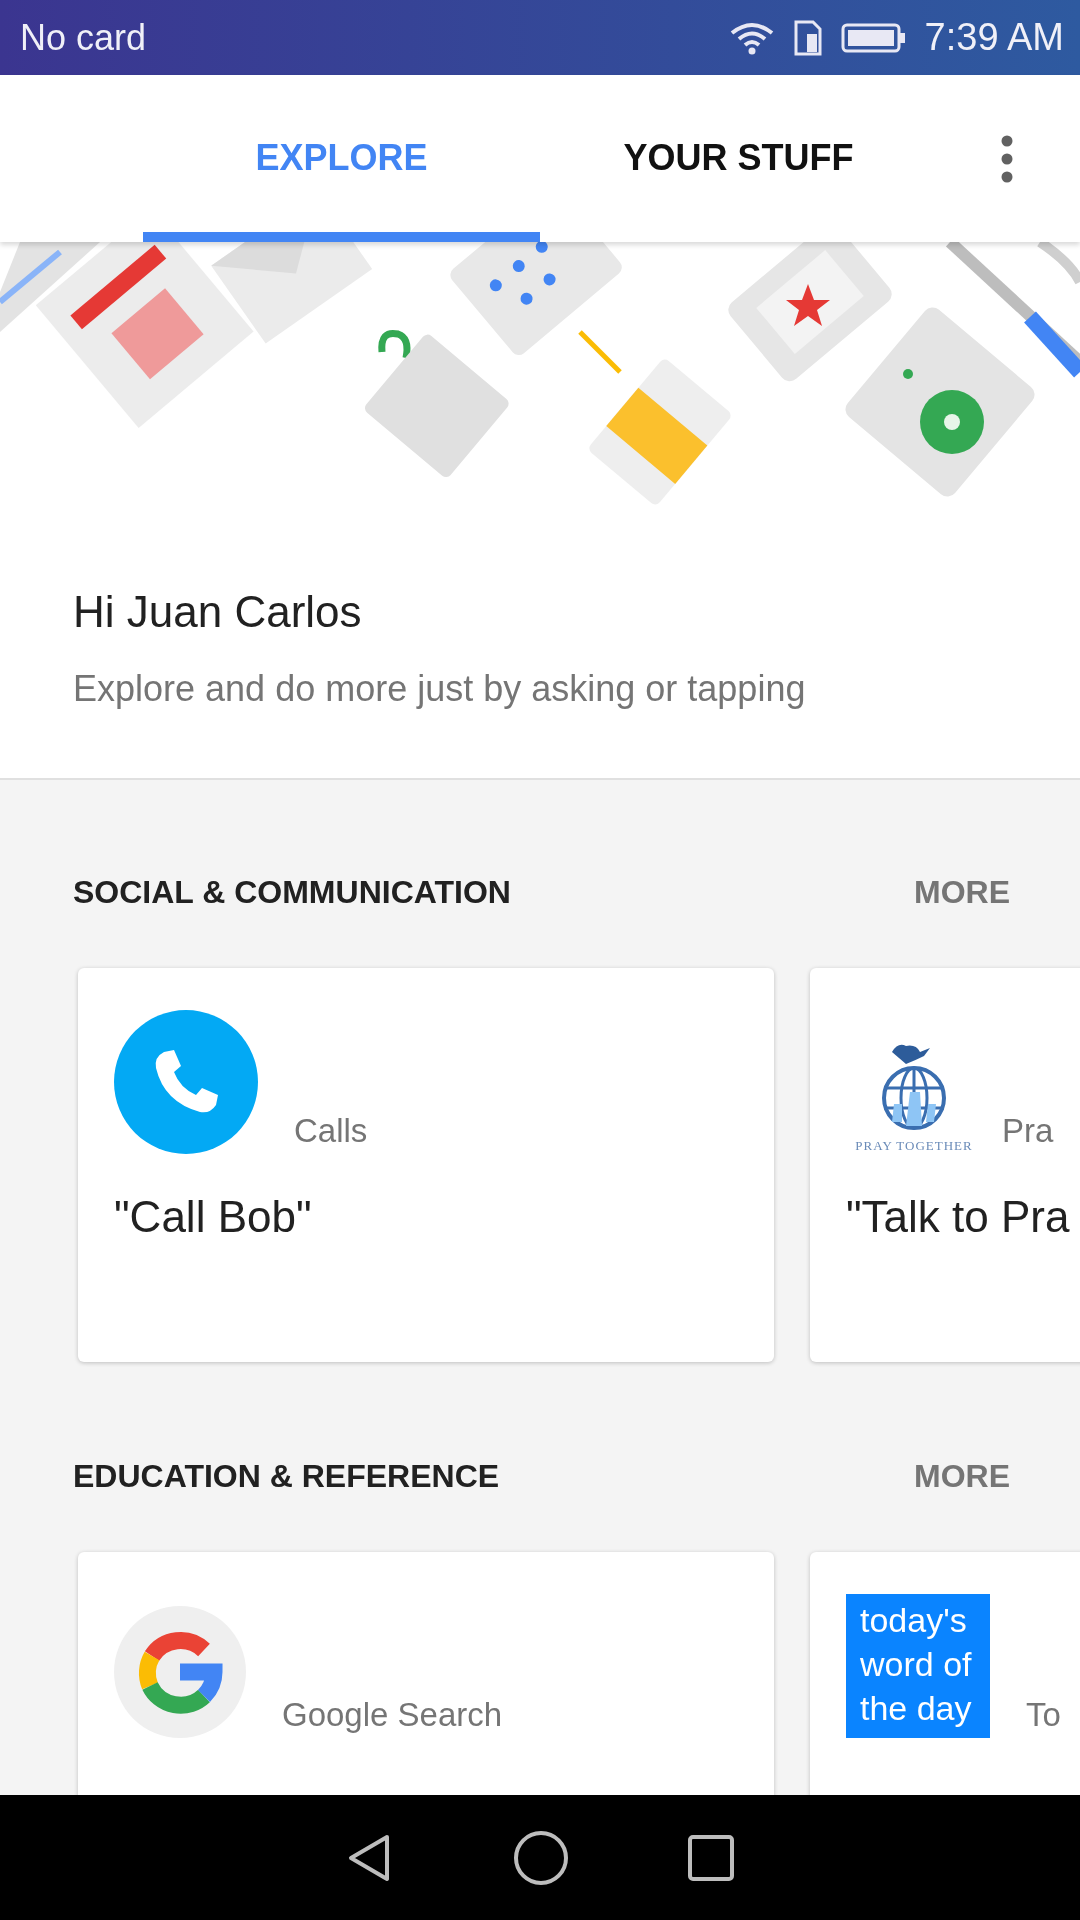 The height and width of the screenshot is (1920, 1080). What do you see at coordinates (958, 1217) in the screenshot?
I see `query-text: "Talk to Pra` at bounding box center [958, 1217].